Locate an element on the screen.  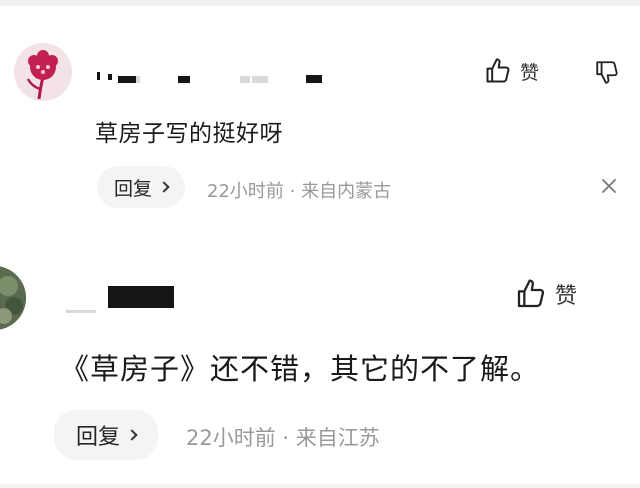
comment-text: 草房子写的挺好呀 is located at coordinates (189, 134).